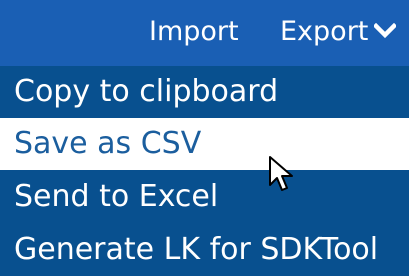 The height and width of the screenshot is (276, 409). What do you see at coordinates (385, 30) in the screenshot?
I see `chevron-down-icon` at bounding box center [385, 30].